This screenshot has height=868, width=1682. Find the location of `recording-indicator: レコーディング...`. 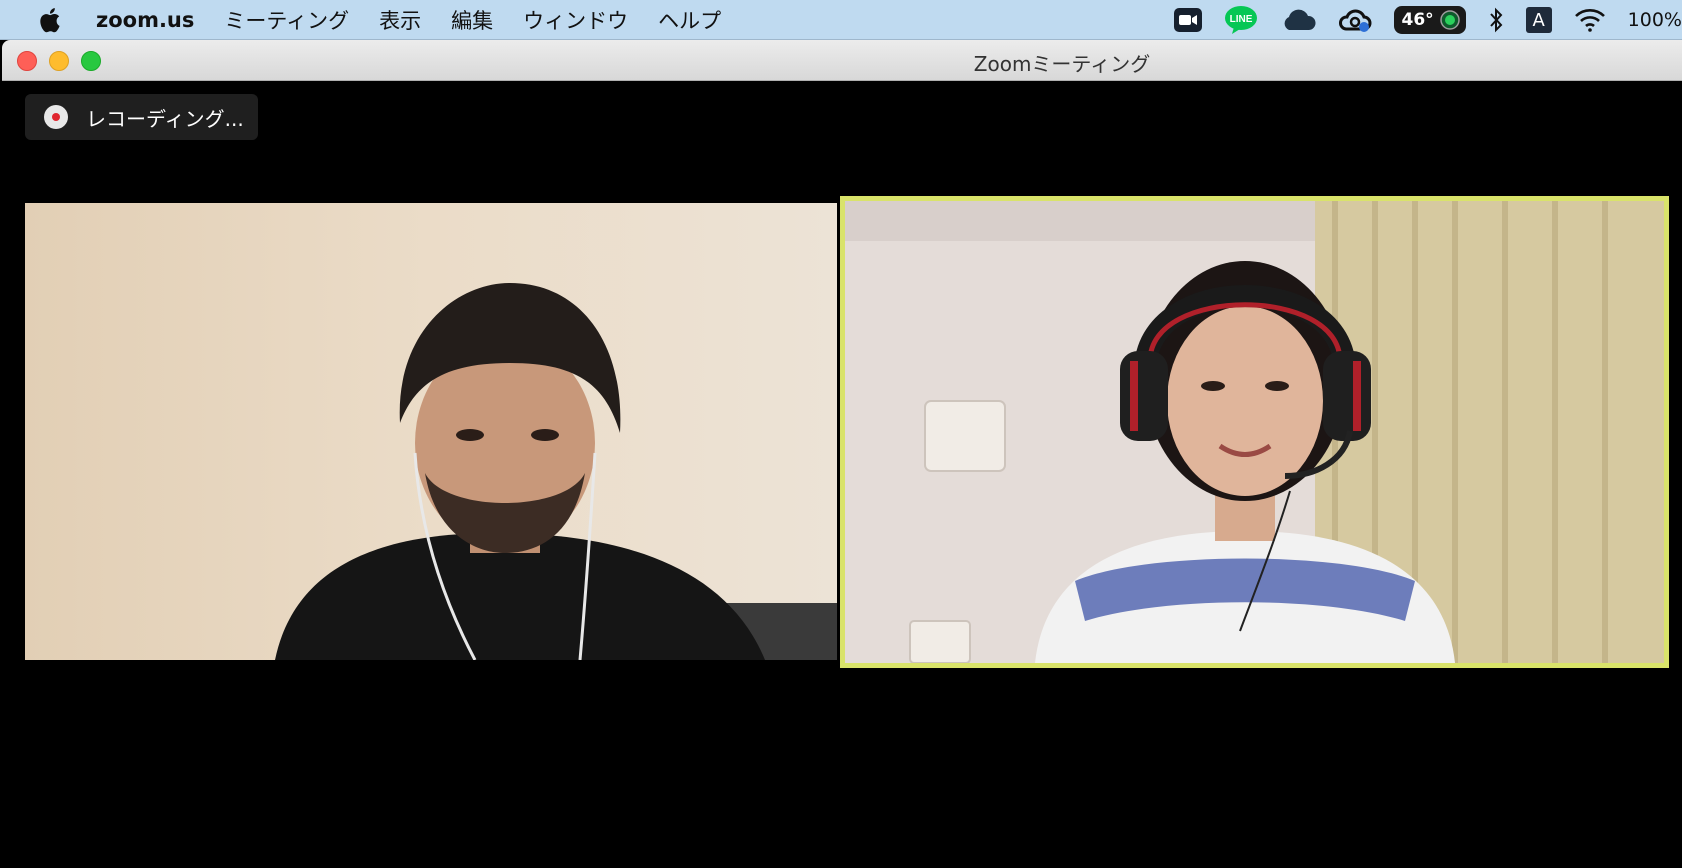

recording-indicator: レコーディング... is located at coordinates (141, 117).